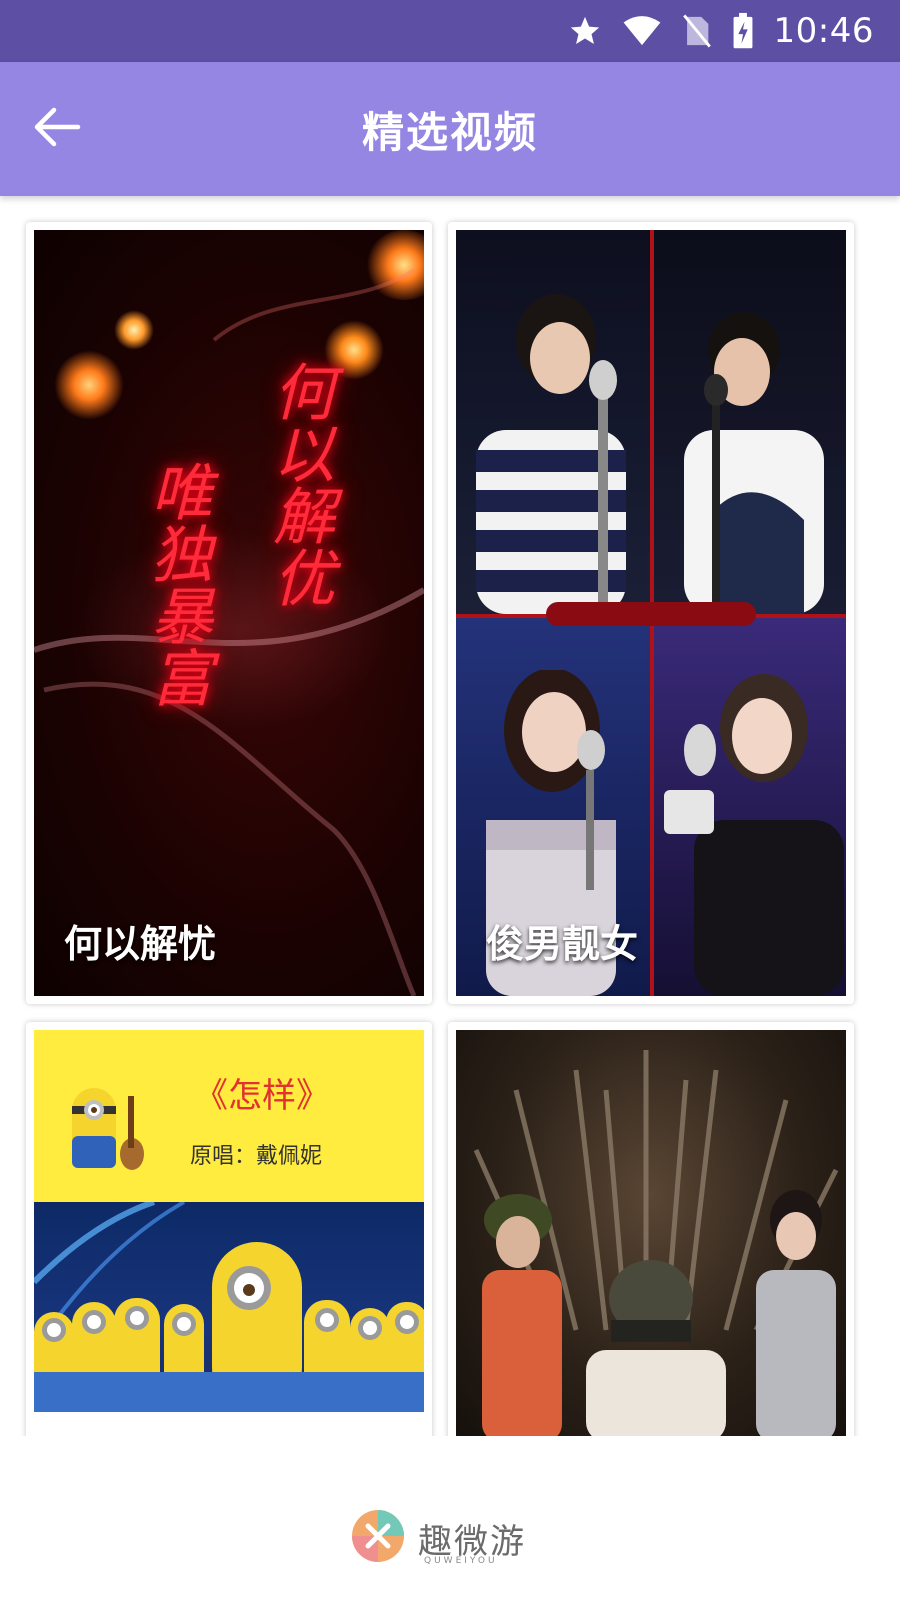 The image size is (900, 1600). I want to click on song-title: 《怎样》, so click(262, 1096).